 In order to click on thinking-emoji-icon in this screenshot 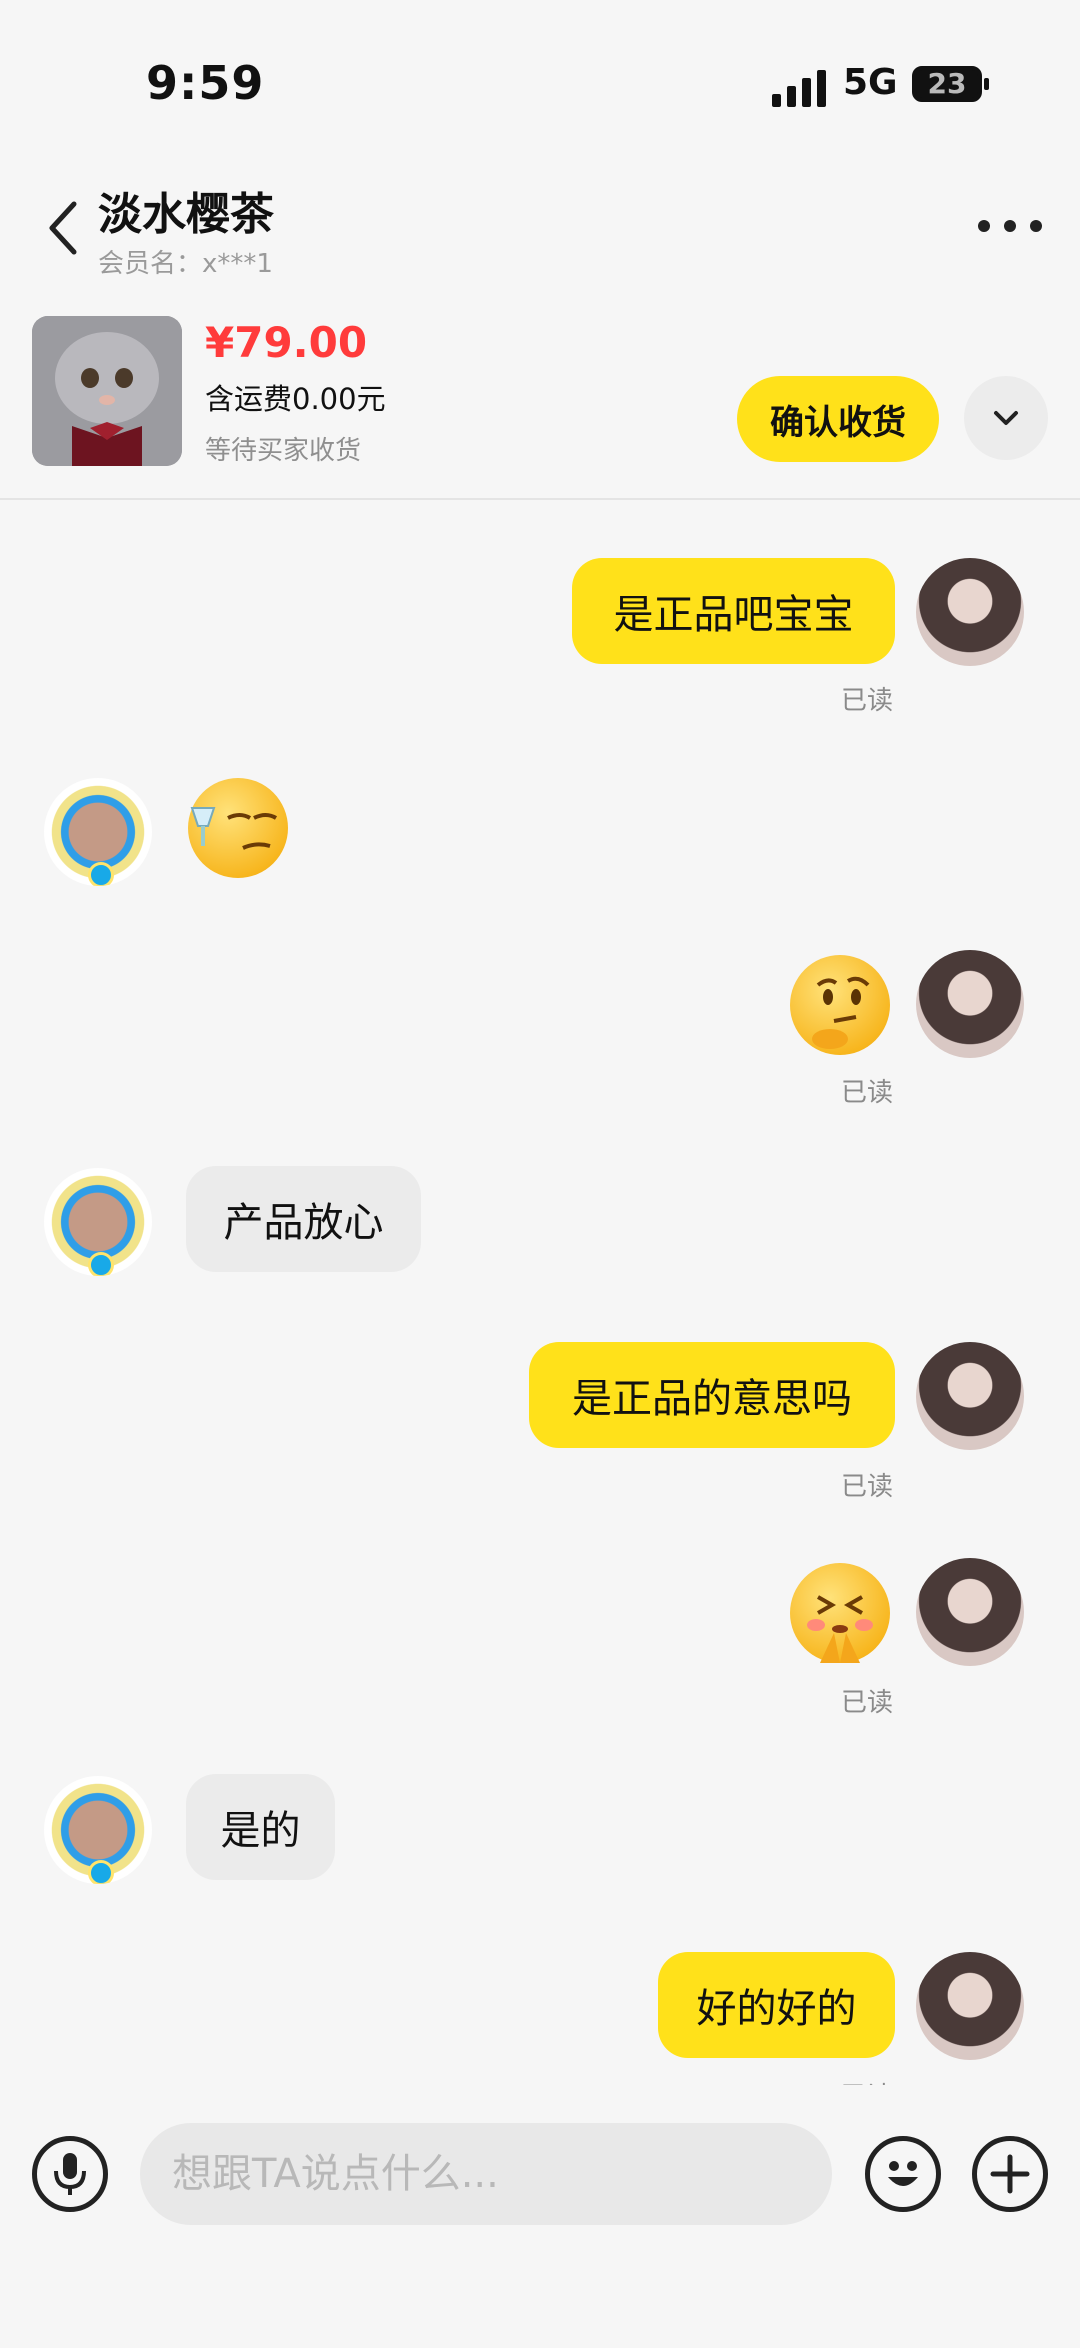, I will do `click(840, 1005)`.